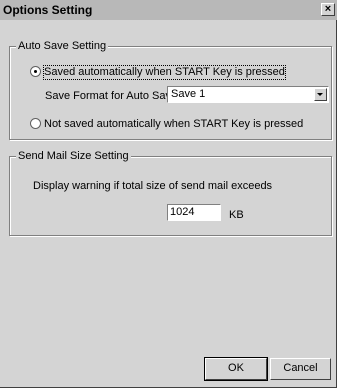  What do you see at coordinates (62, 46) in the screenshot?
I see `auto-save-legend: Auto Save Setting` at bounding box center [62, 46].